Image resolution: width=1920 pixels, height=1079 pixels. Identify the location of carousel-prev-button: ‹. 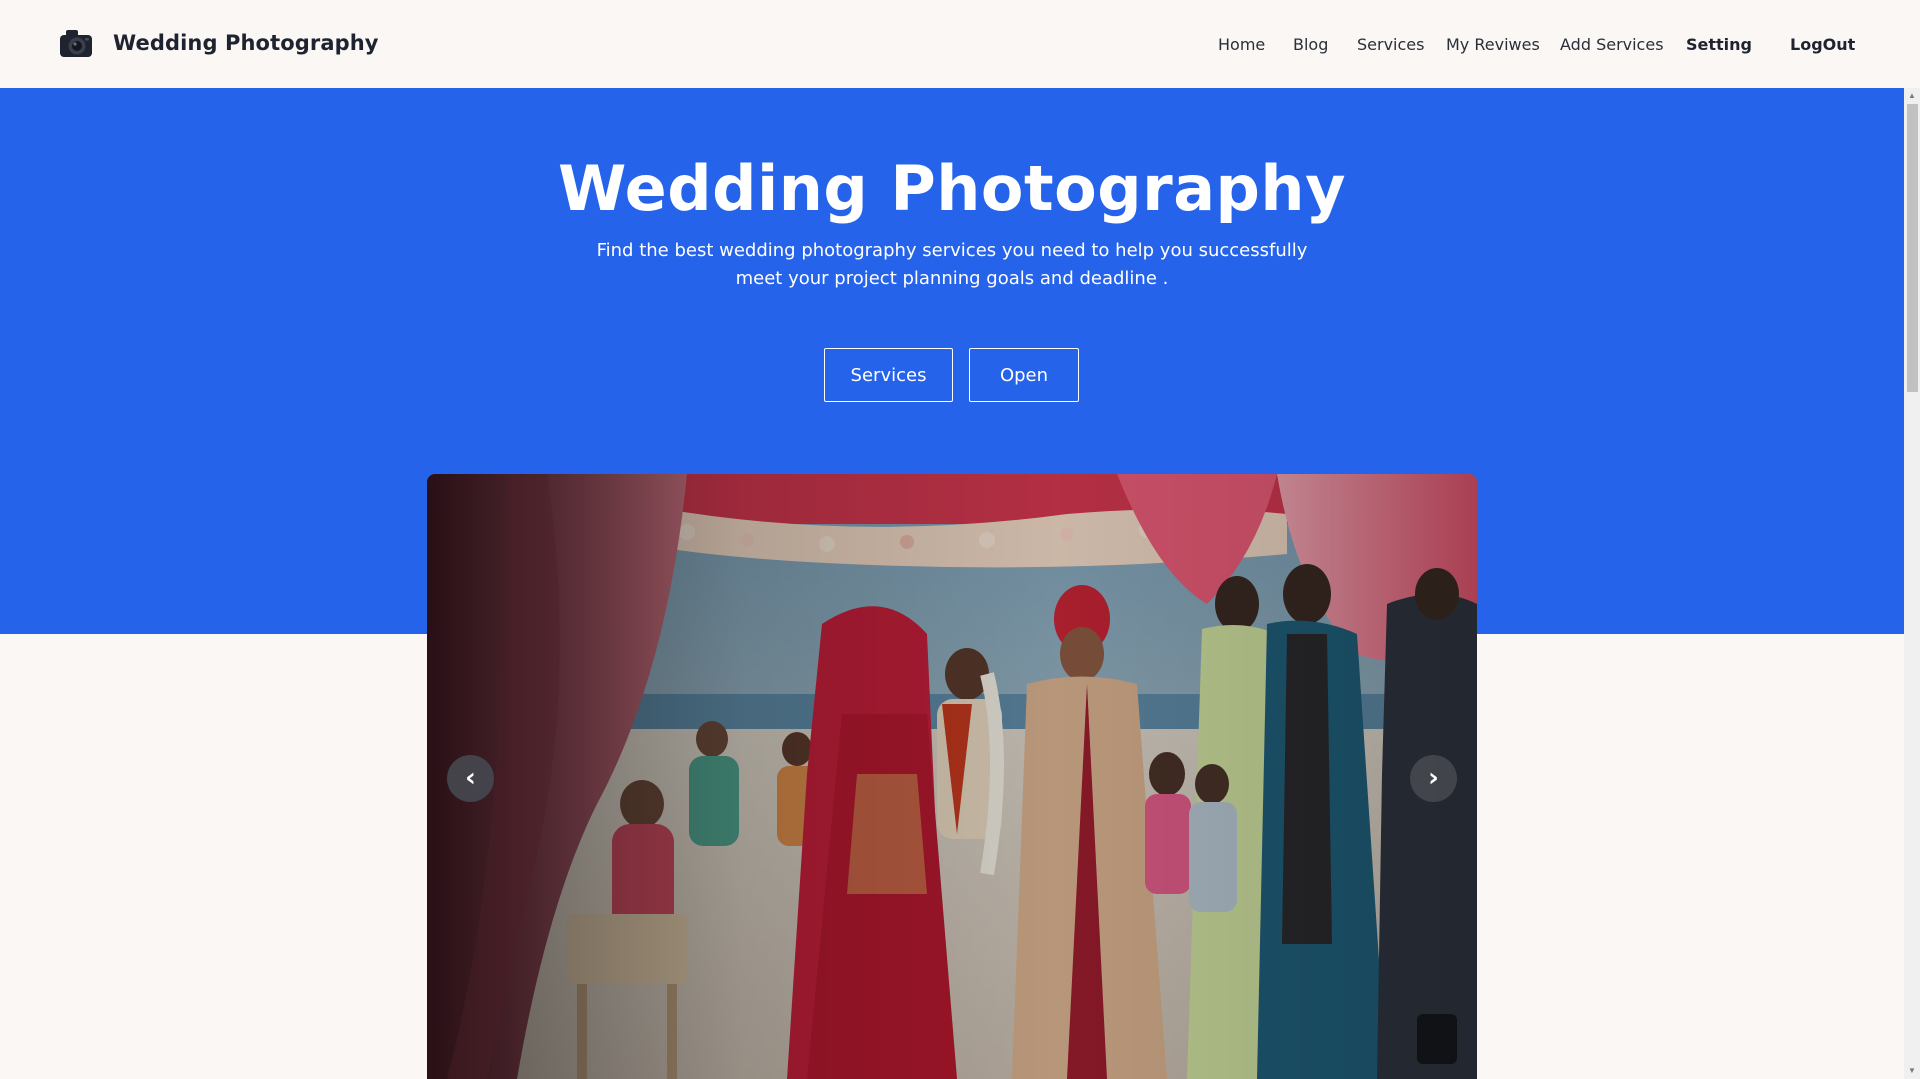
(470, 778).